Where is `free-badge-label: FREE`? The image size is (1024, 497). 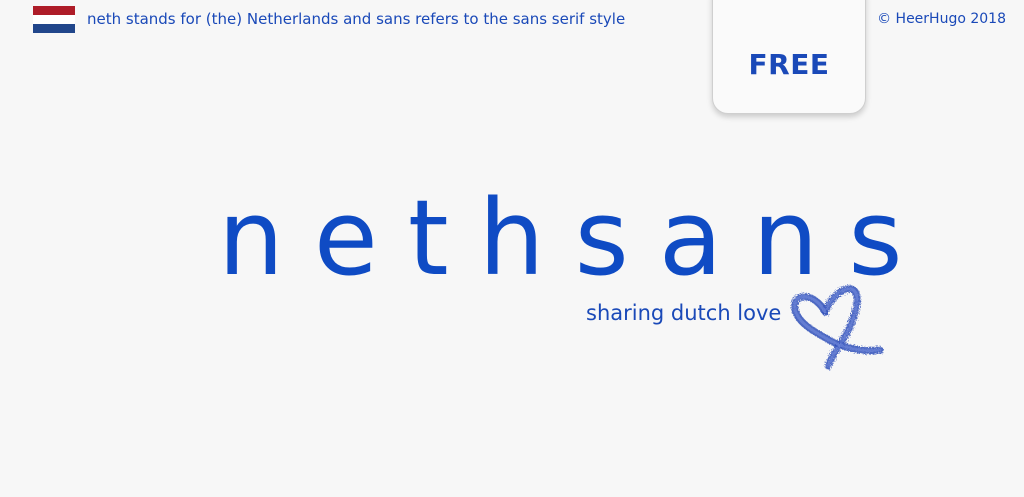
free-badge-label: FREE is located at coordinates (789, 64).